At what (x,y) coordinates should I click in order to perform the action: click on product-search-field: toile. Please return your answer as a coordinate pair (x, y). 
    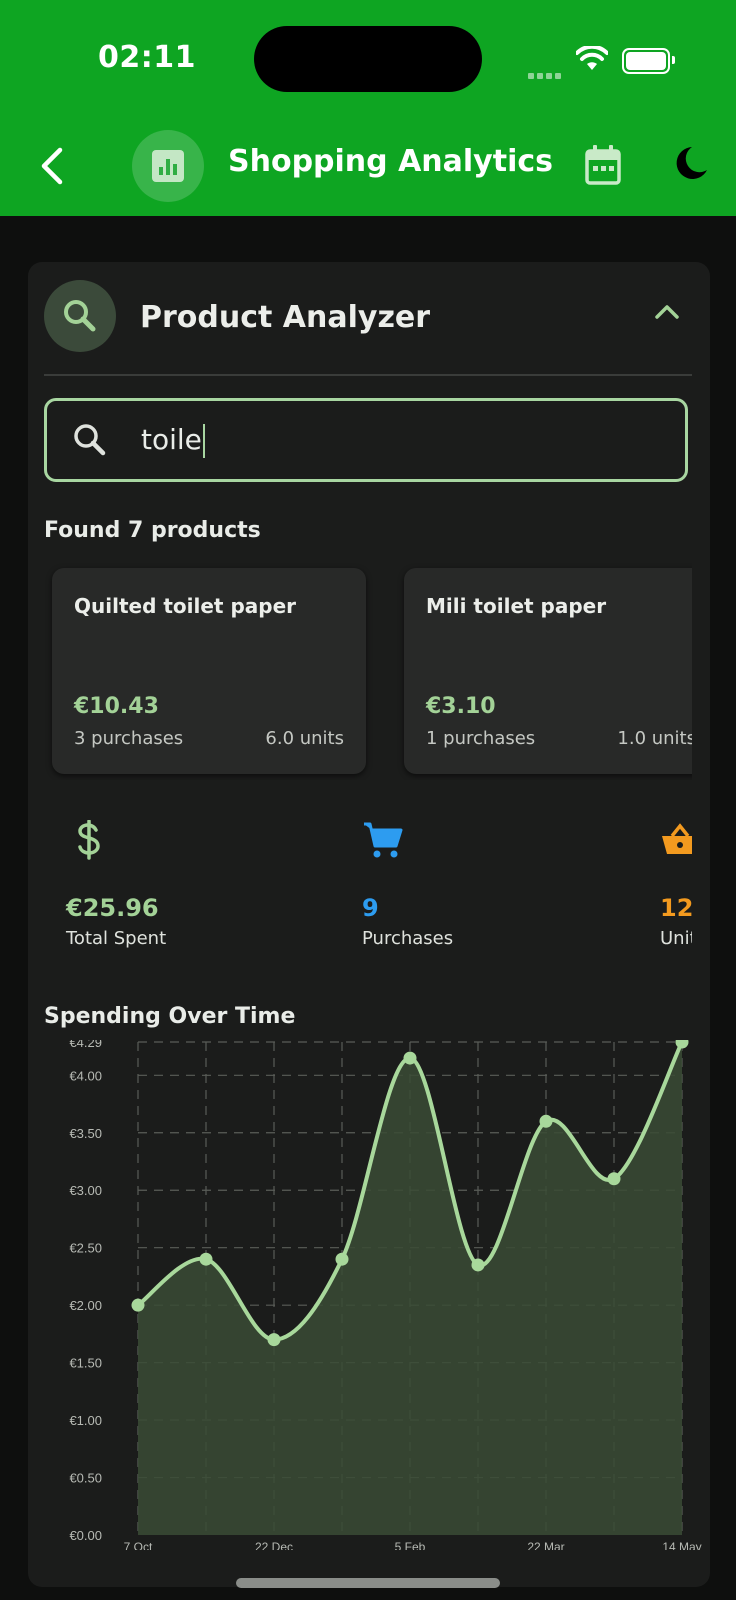
    Looking at the image, I should click on (366, 440).